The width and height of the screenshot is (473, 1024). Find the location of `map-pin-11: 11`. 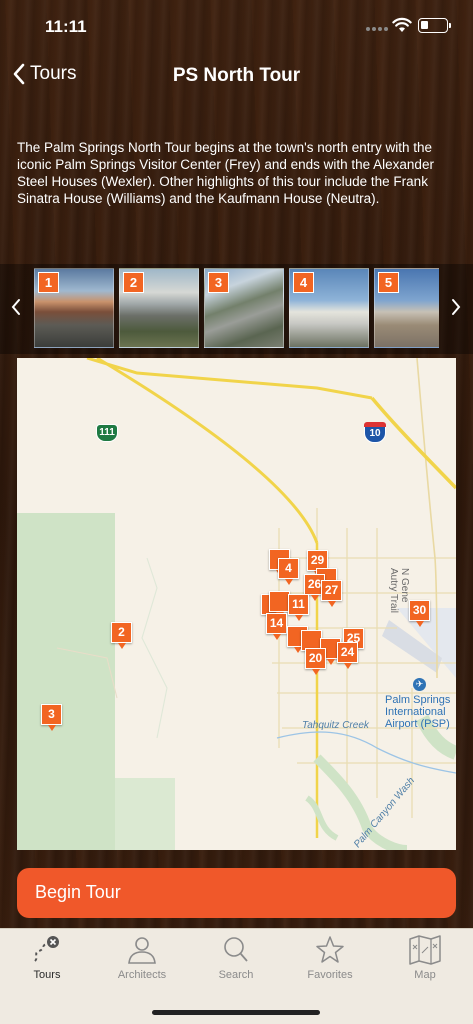

map-pin-11: 11 is located at coordinates (298, 607).